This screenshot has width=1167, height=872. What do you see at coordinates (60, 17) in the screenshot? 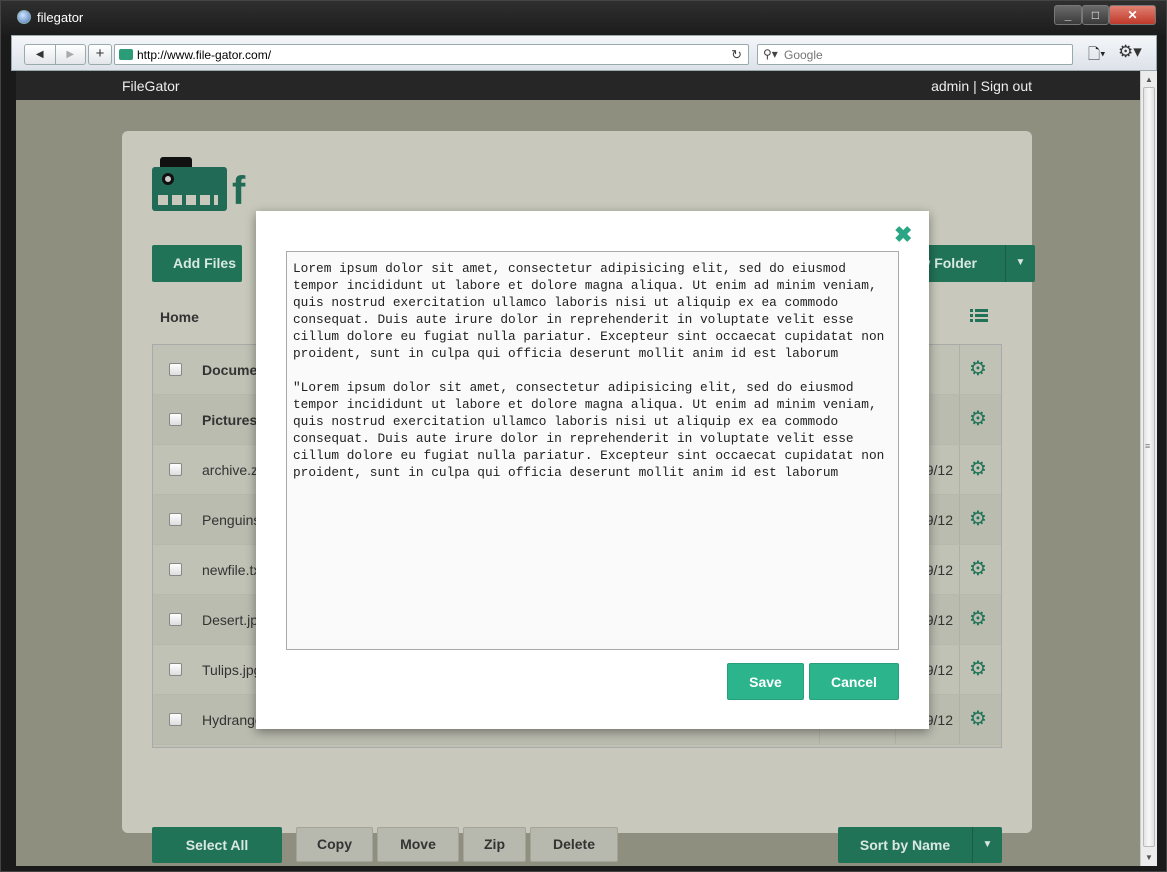
I see `window-title: filegator` at bounding box center [60, 17].